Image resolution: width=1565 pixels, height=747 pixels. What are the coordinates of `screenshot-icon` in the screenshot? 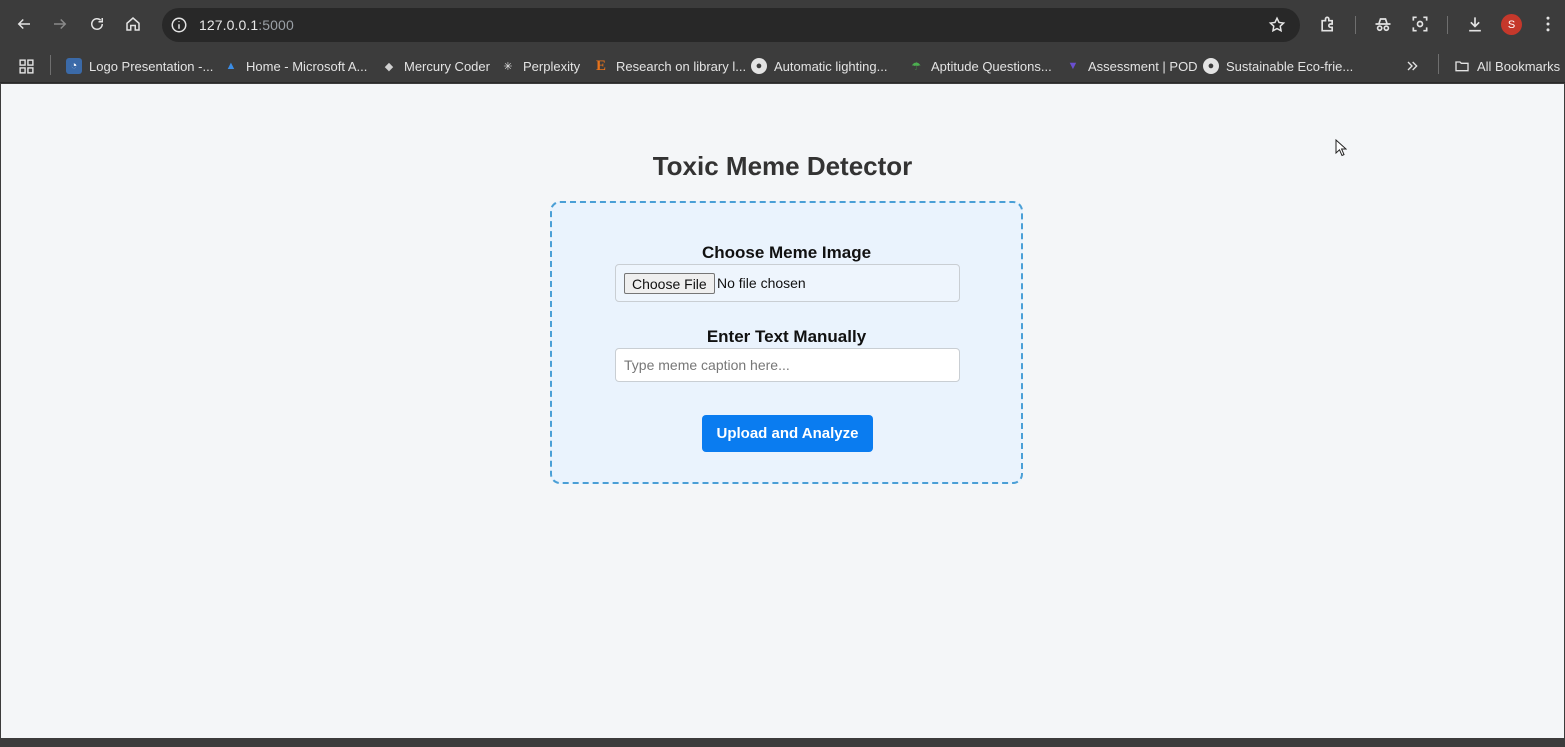 It's located at (1420, 24).